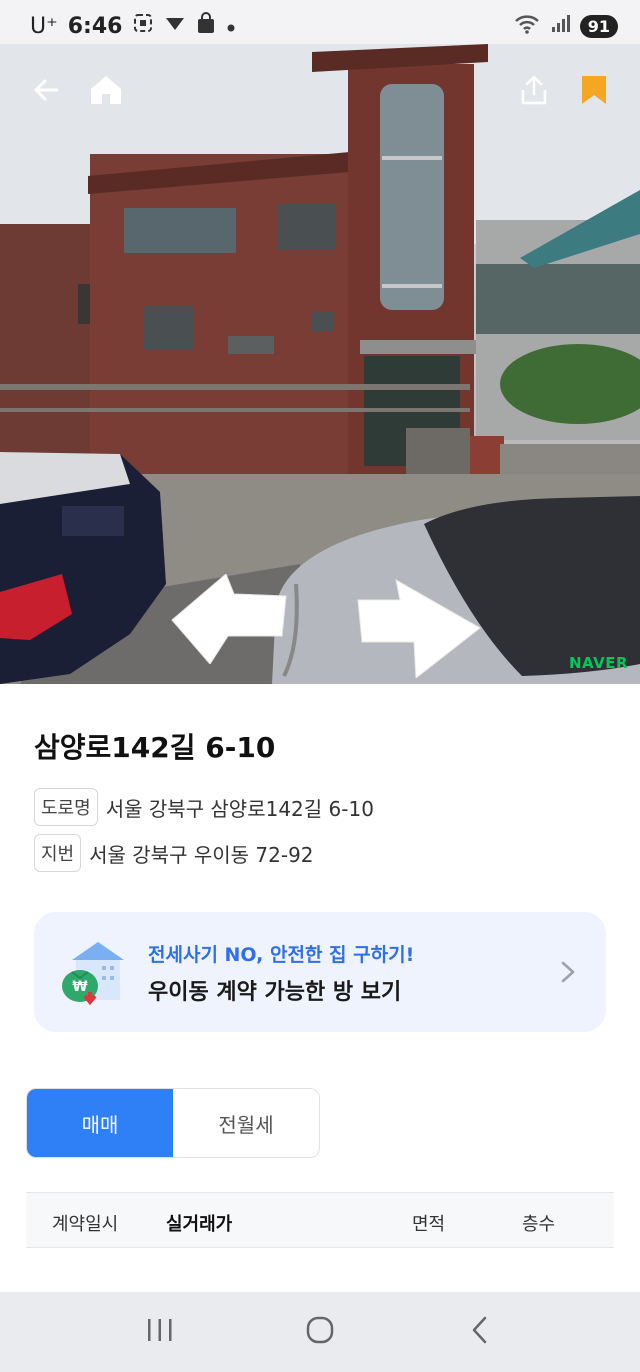  Describe the element at coordinates (155, 747) in the screenshot. I see `address-title: 삼양로142길 6-10` at that location.